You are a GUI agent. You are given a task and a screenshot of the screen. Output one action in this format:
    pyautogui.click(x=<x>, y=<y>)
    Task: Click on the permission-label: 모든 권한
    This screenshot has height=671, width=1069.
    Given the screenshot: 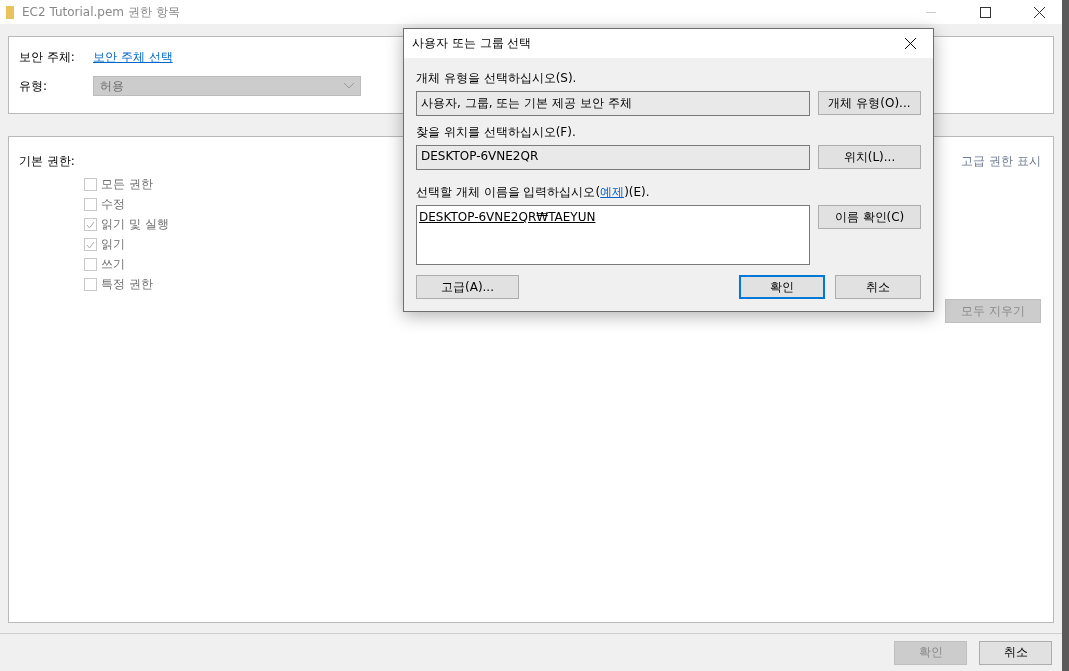 What is the action you would take?
    pyautogui.click(x=127, y=184)
    